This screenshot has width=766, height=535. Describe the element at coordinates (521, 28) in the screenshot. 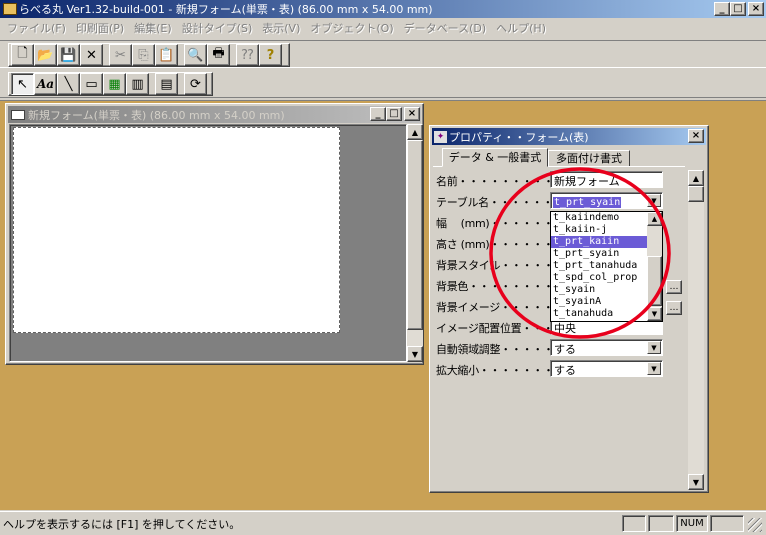

I see `menu-help: ヘルプ(H)` at that location.